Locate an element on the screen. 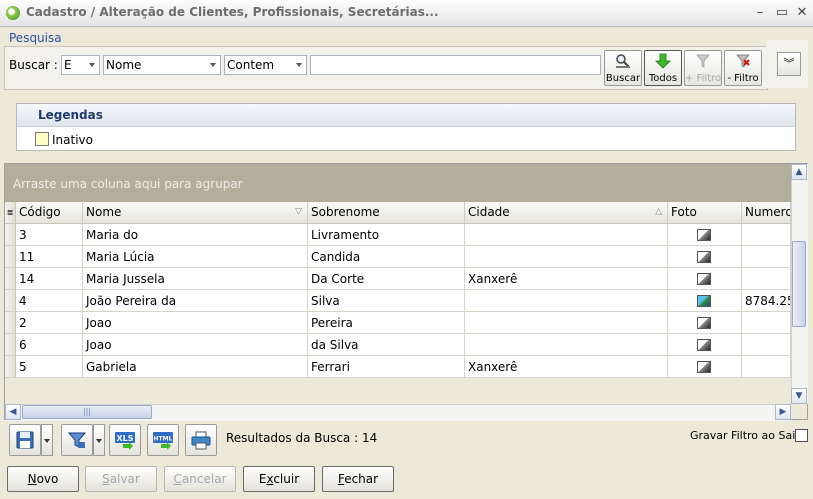 Image resolution: width=813 pixels, height=499 pixels. add-filter-label: + Filtro is located at coordinates (703, 78).